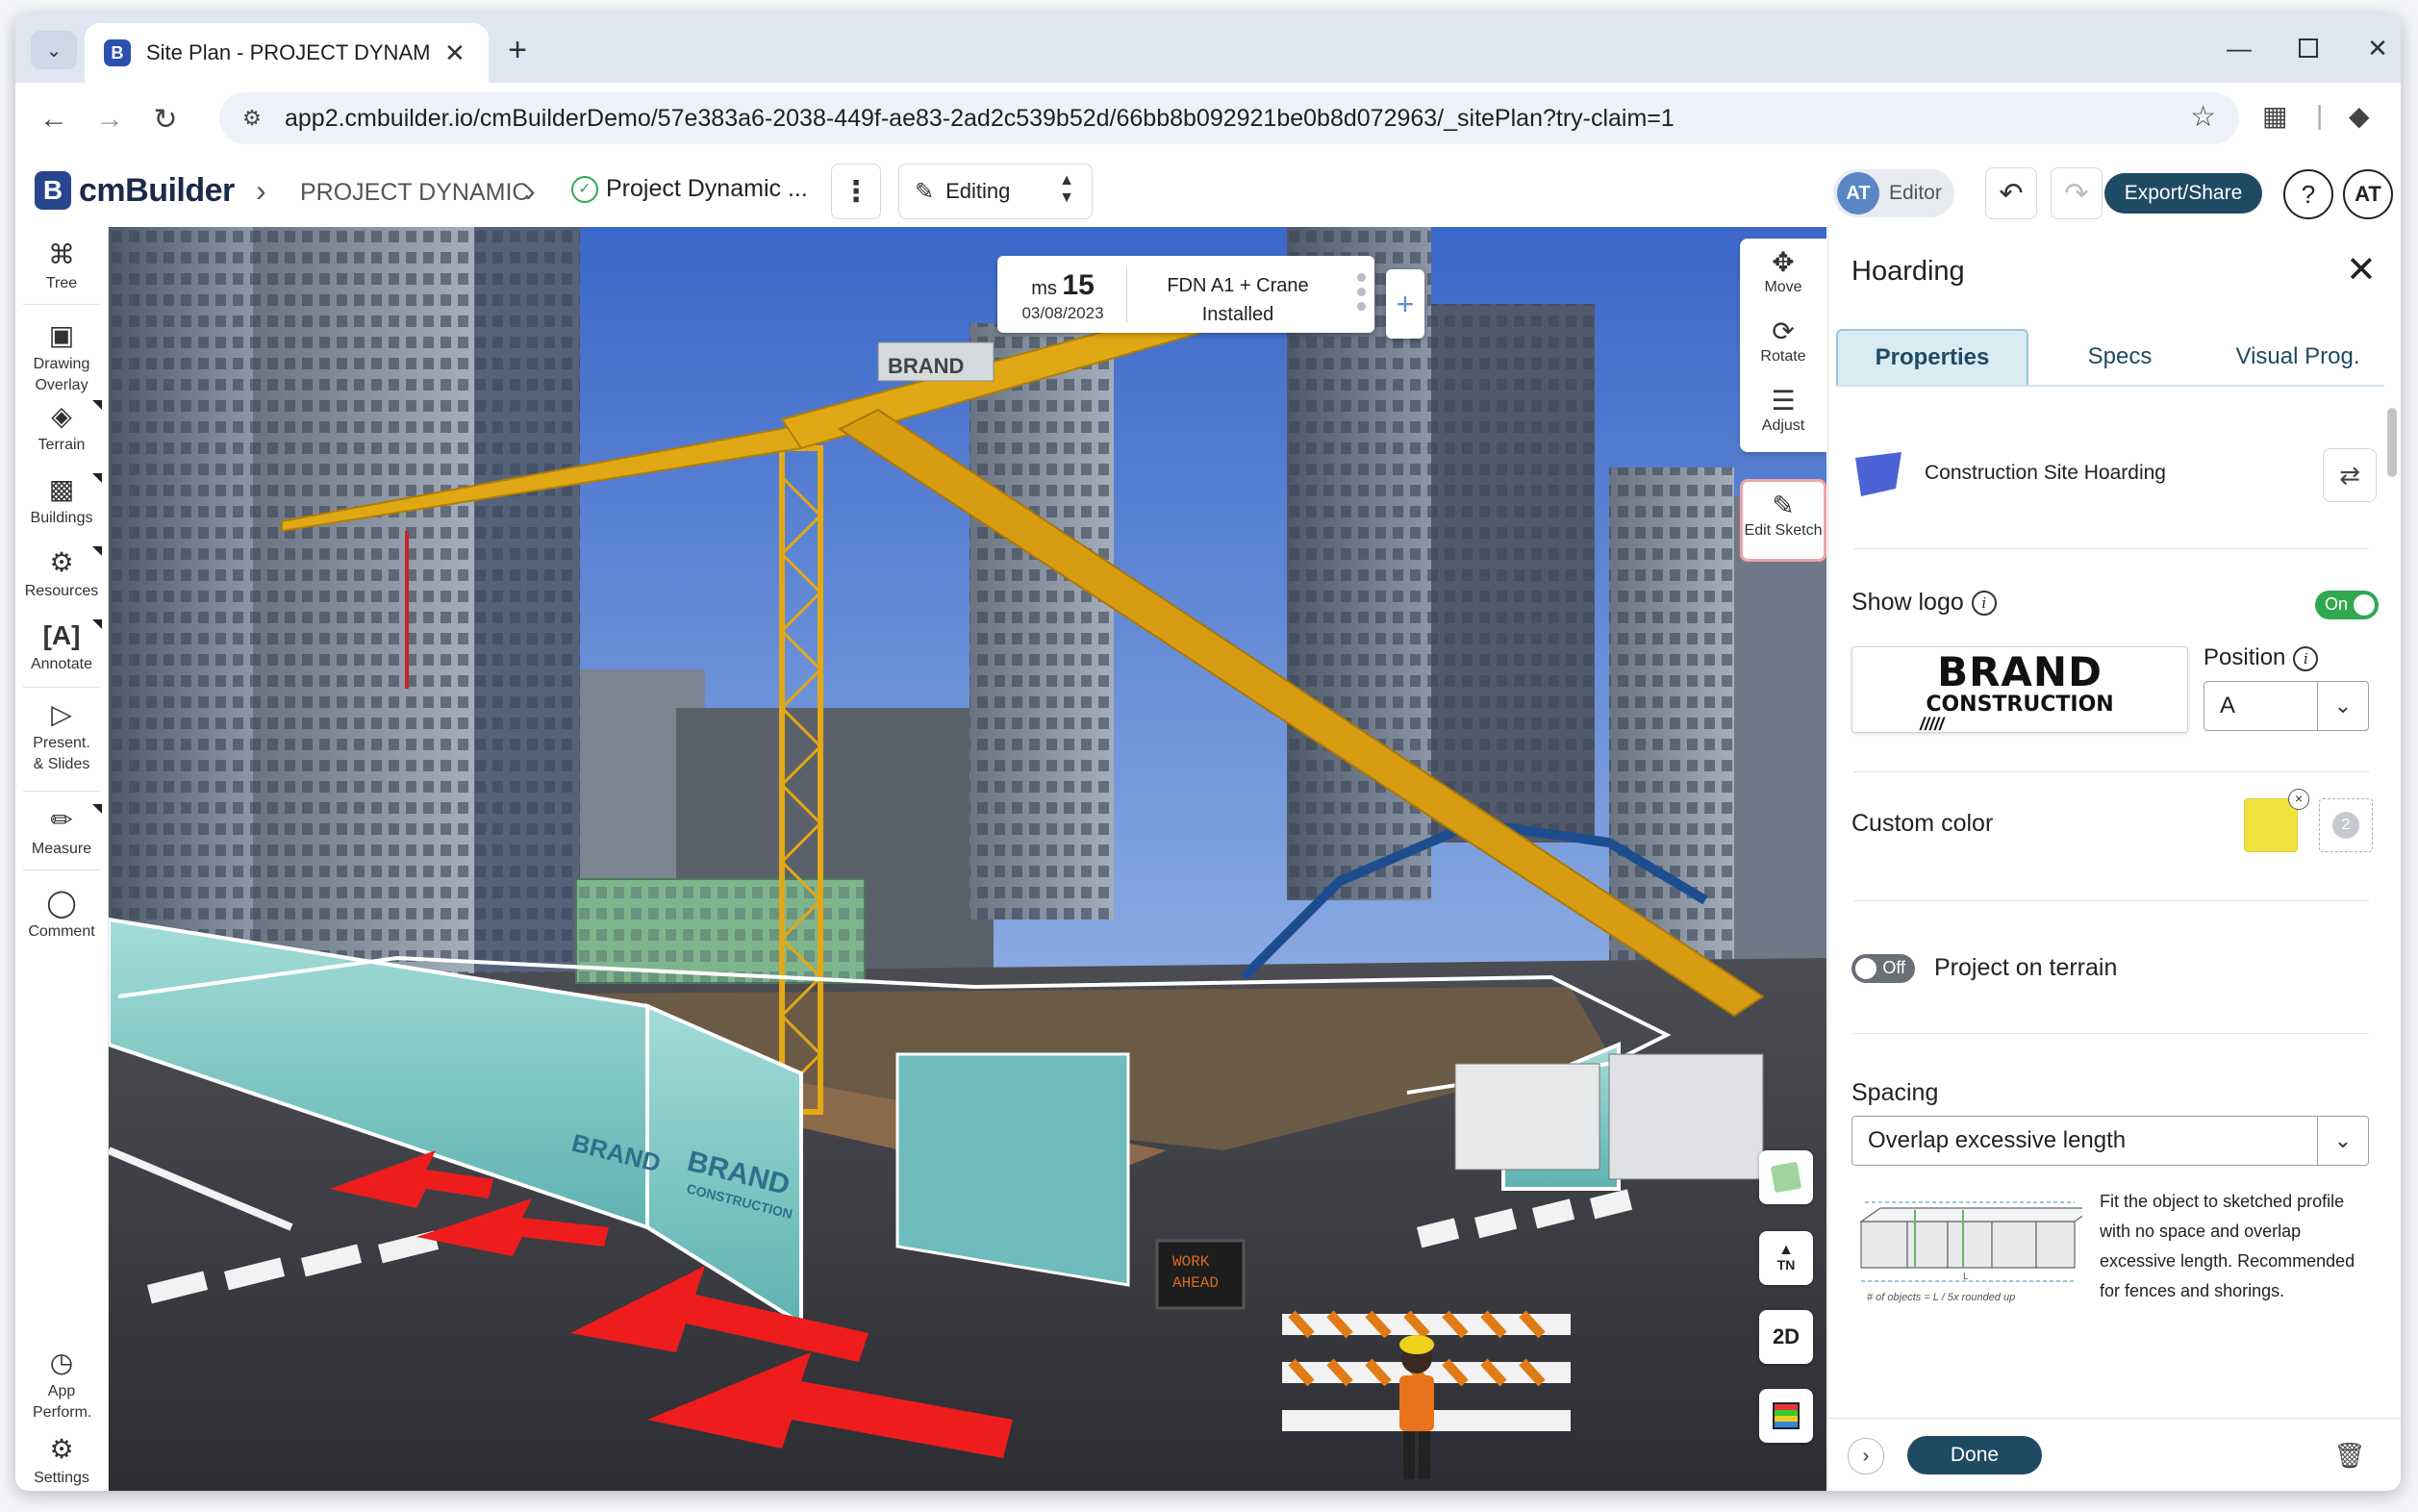  Describe the element at coordinates (61, 647) in the screenshot. I see `tool-annotate: [A] Annotate` at that location.